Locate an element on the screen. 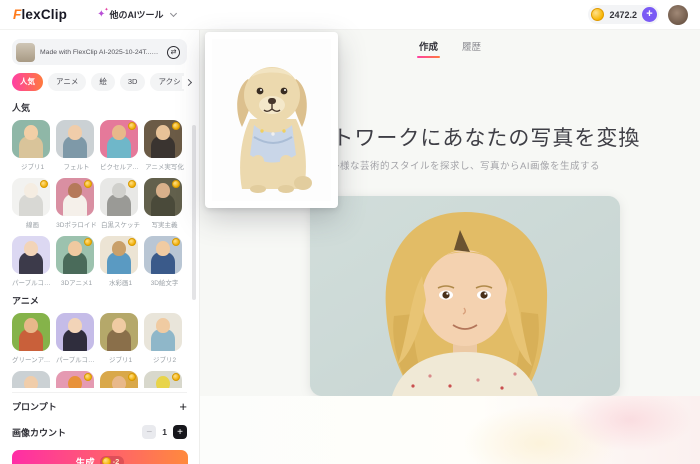 The height and width of the screenshot is (464, 700). style-item: 3D絵文字 is located at coordinates (164, 261).